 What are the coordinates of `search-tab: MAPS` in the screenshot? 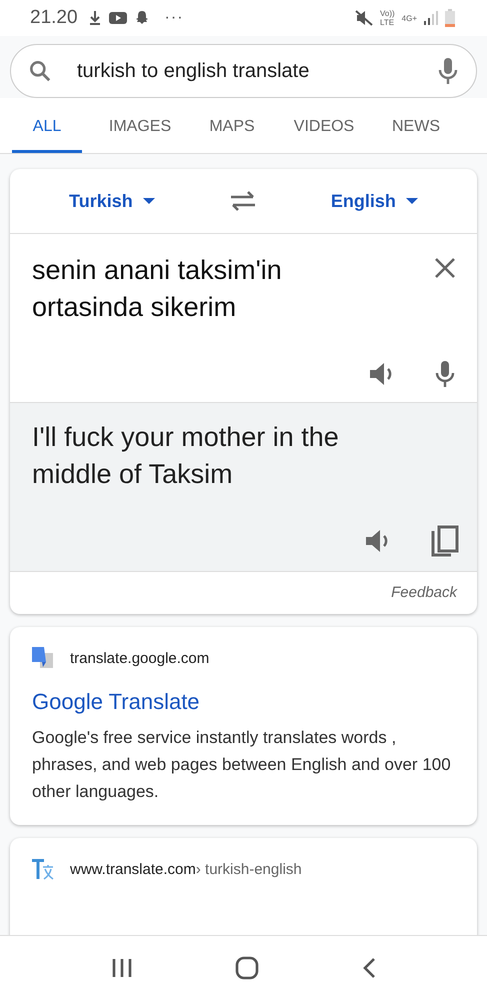 It's located at (232, 129).